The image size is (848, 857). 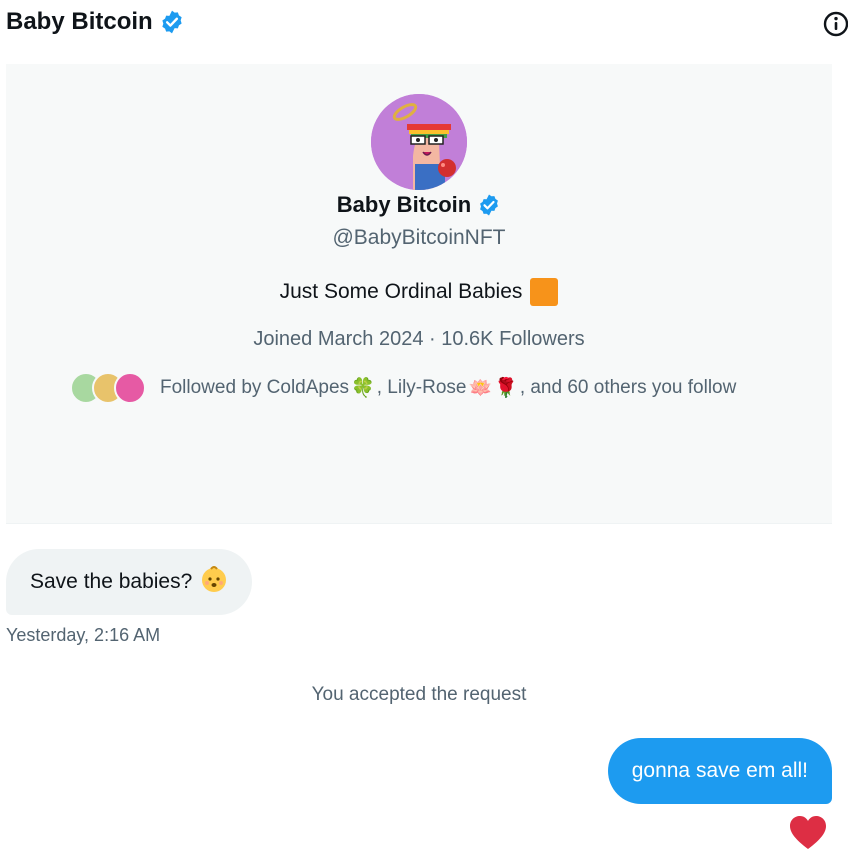 I want to click on followed-by-suffix: , and 60 others you follow, so click(x=628, y=387).